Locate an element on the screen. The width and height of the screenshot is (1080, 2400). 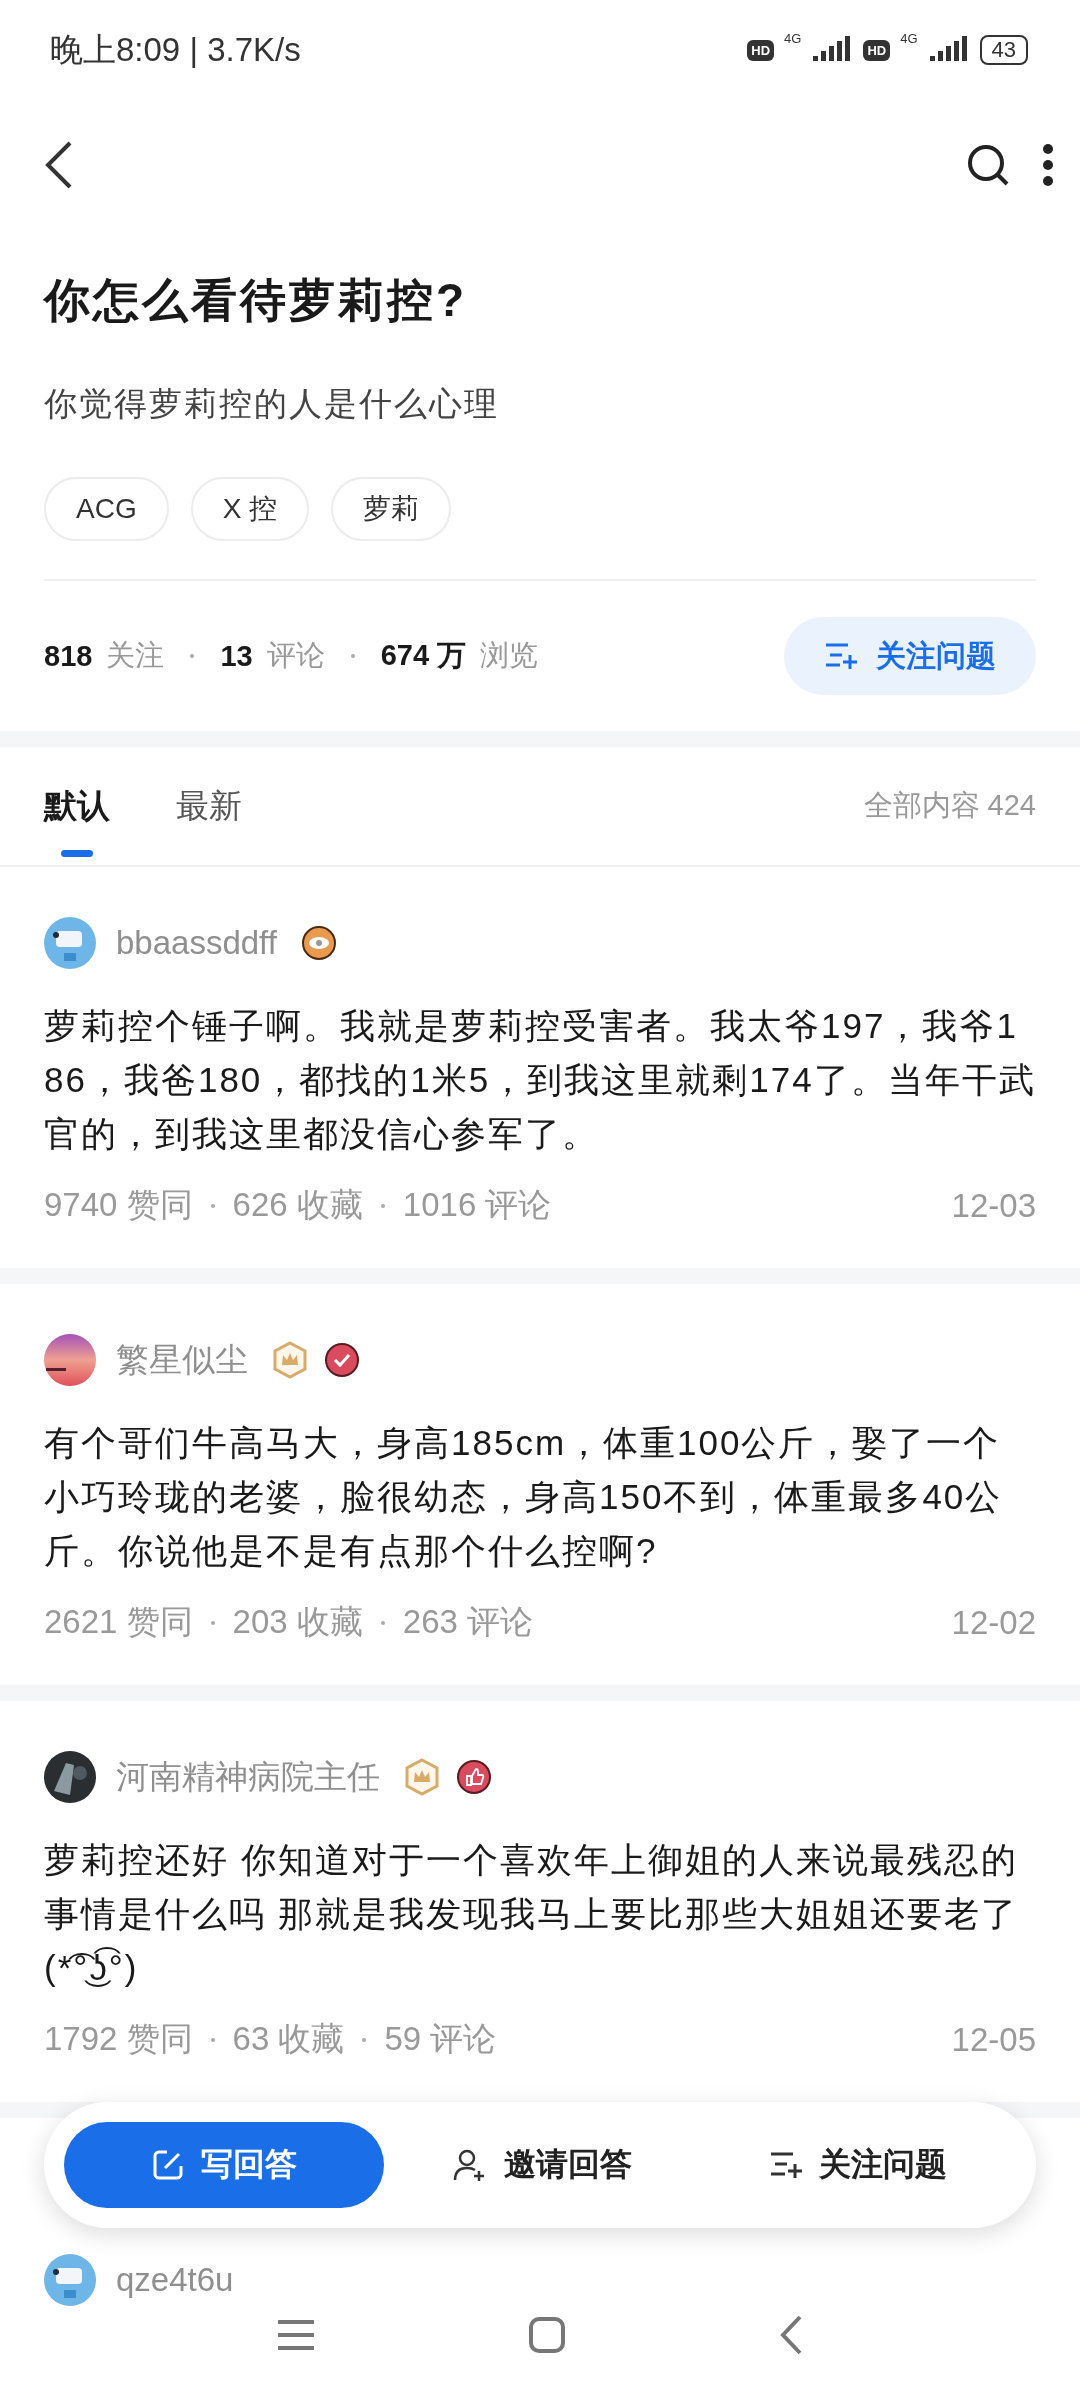
battery-icon: 43 is located at coordinates (1003, 50).